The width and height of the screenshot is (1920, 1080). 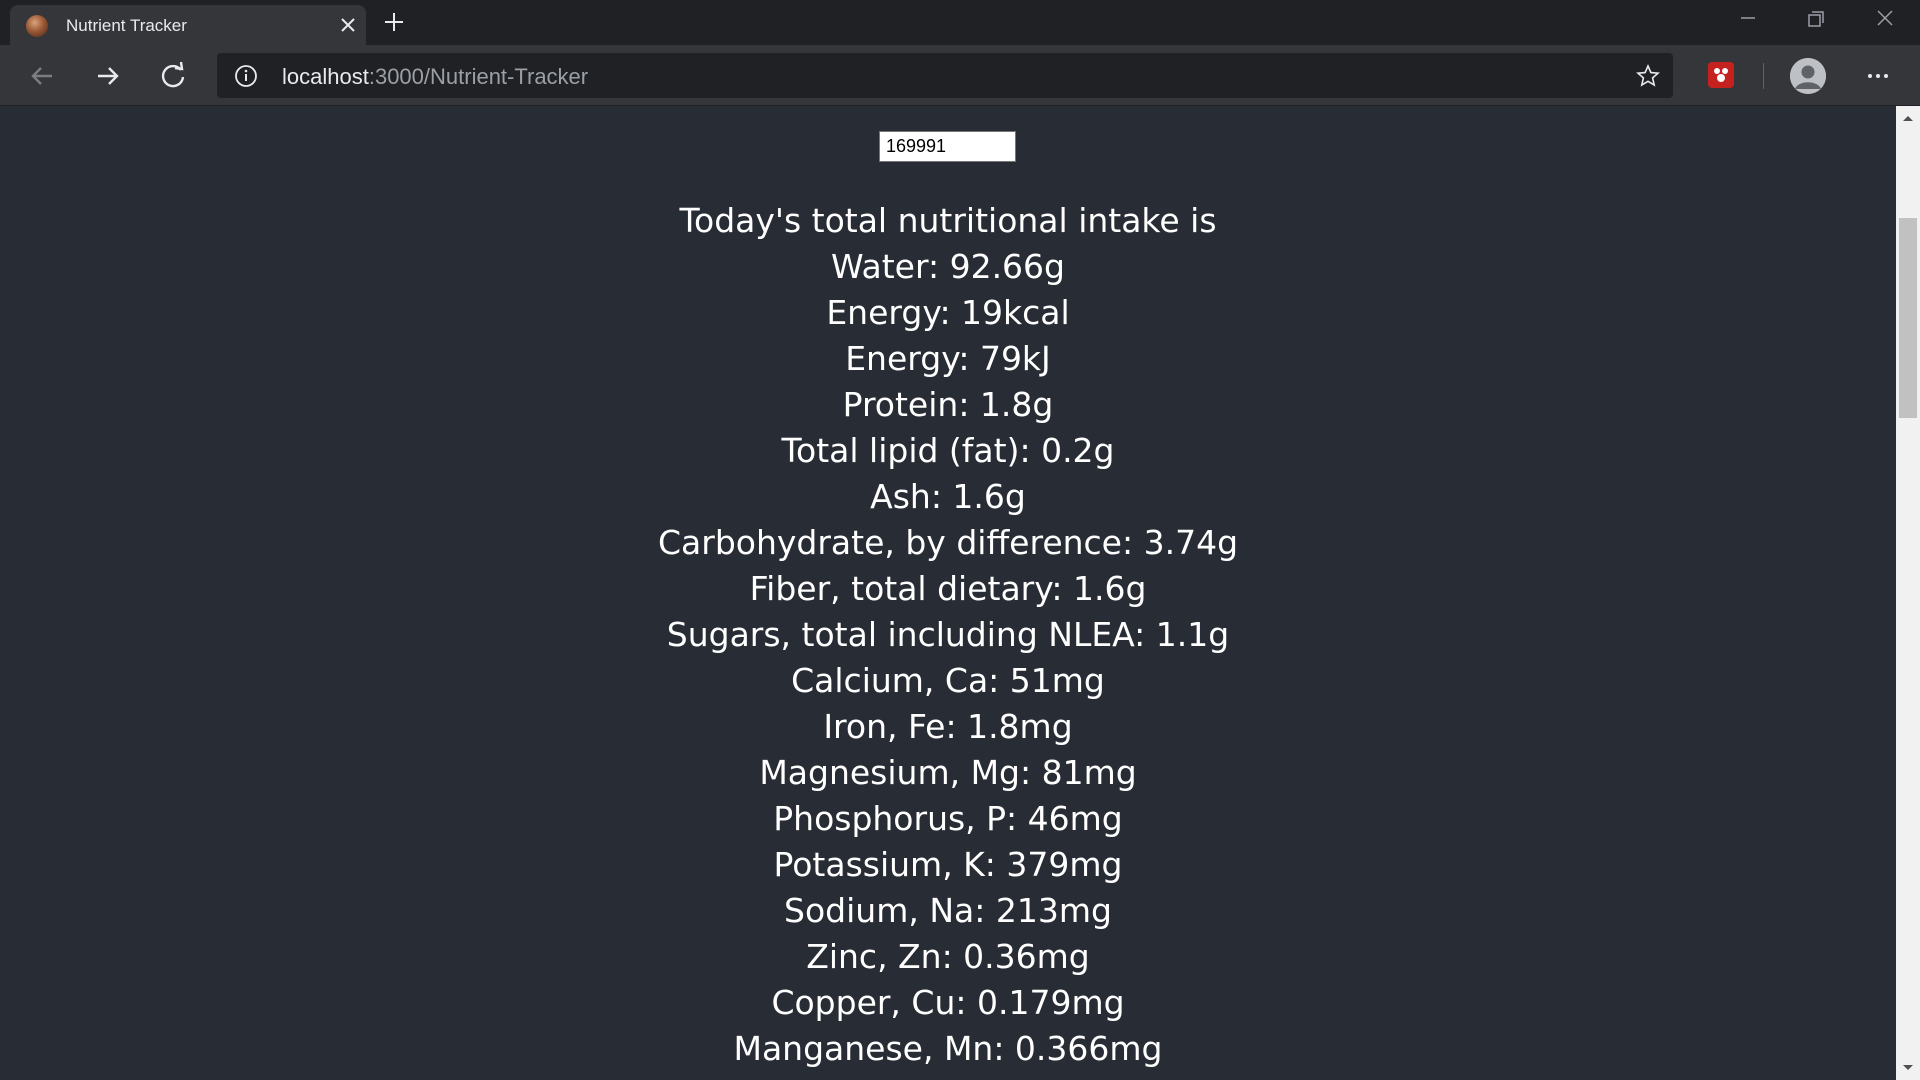 What do you see at coordinates (478, 76) in the screenshot?
I see `url-path: :3000/Nutrient-Tracker` at bounding box center [478, 76].